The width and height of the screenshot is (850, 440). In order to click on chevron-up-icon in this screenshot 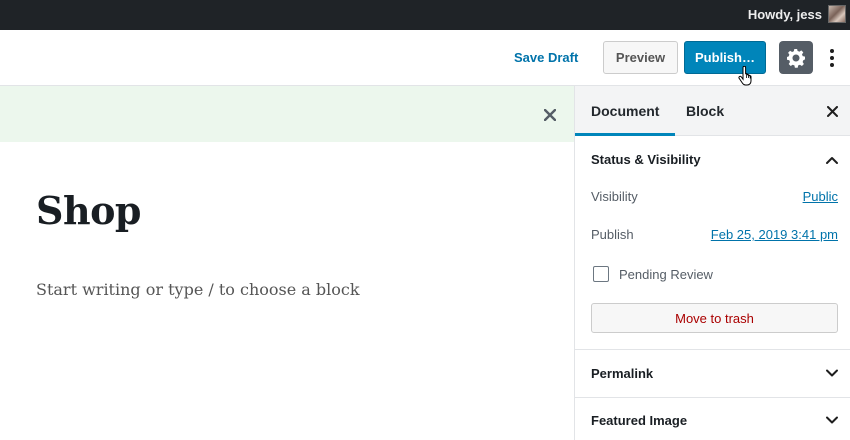, I will do `click(832, 160)`.